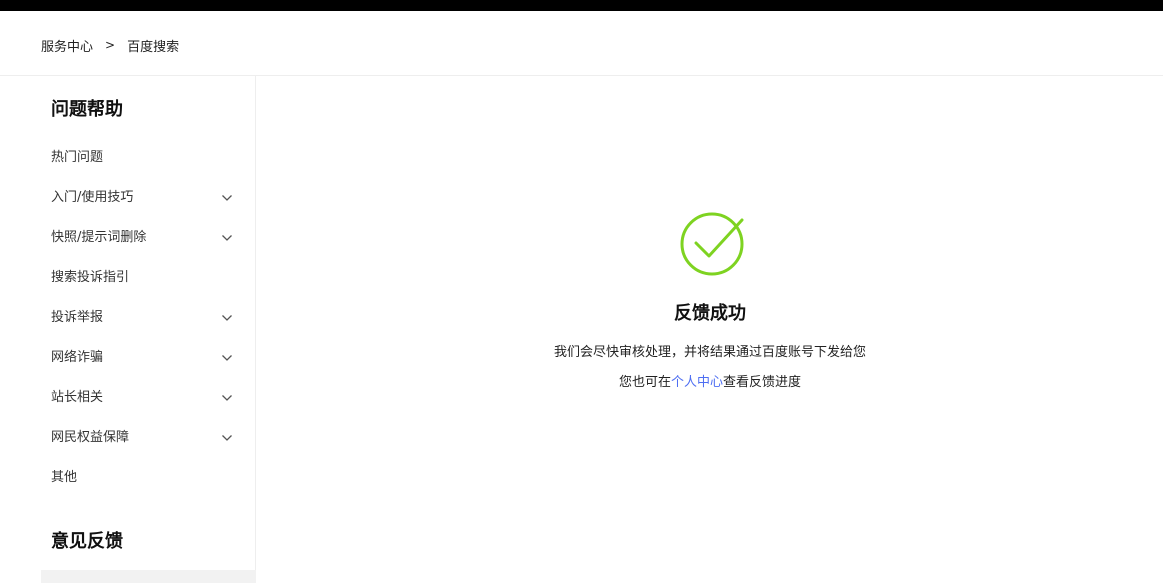 This screenshot has height=583, width=1163. What do you see at coordinates (87, 541) in the screenshot?
I see `feedback-section-title: 意见反馈` at bounding box center [87, 541].